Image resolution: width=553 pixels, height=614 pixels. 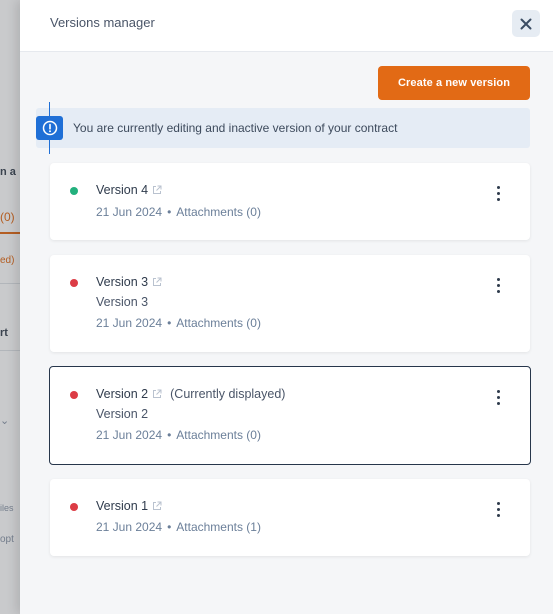 I want to click on version-name: Version 1, so click(x=129, y=506).